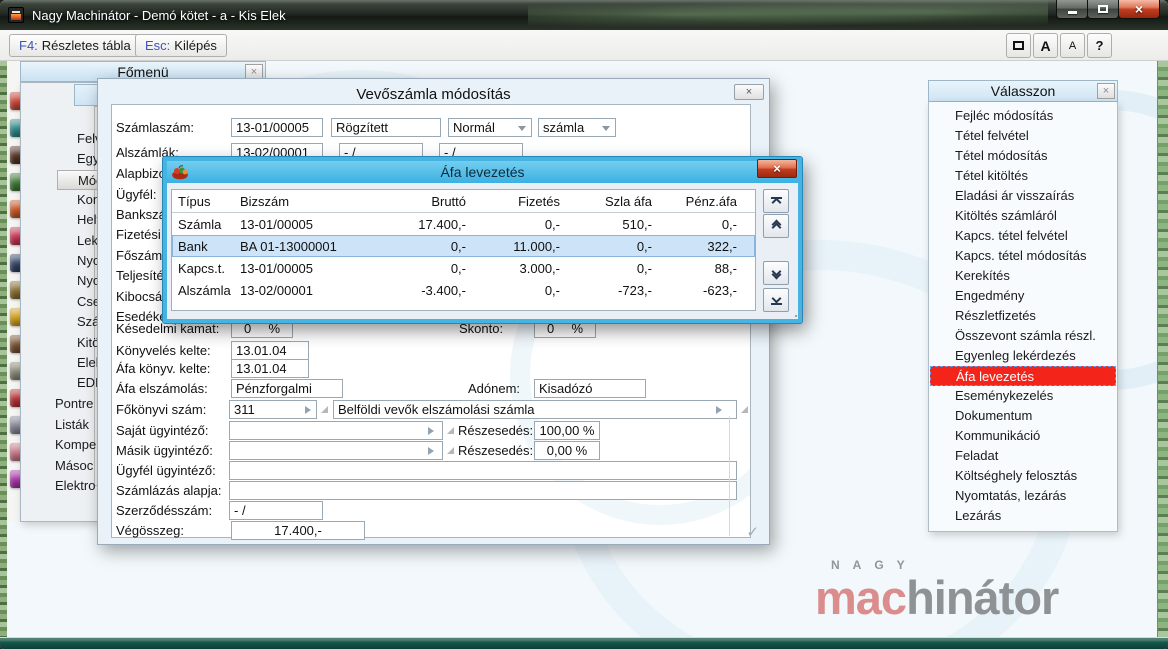 This screenshot has height=649, width=1168. I want to click on chooser-item: Költséghely felosztás, so click(1023, 476).